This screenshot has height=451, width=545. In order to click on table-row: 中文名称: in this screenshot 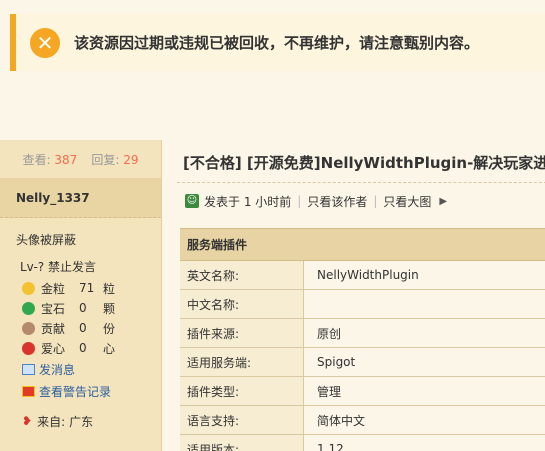, I will do `click(362, 304)`.